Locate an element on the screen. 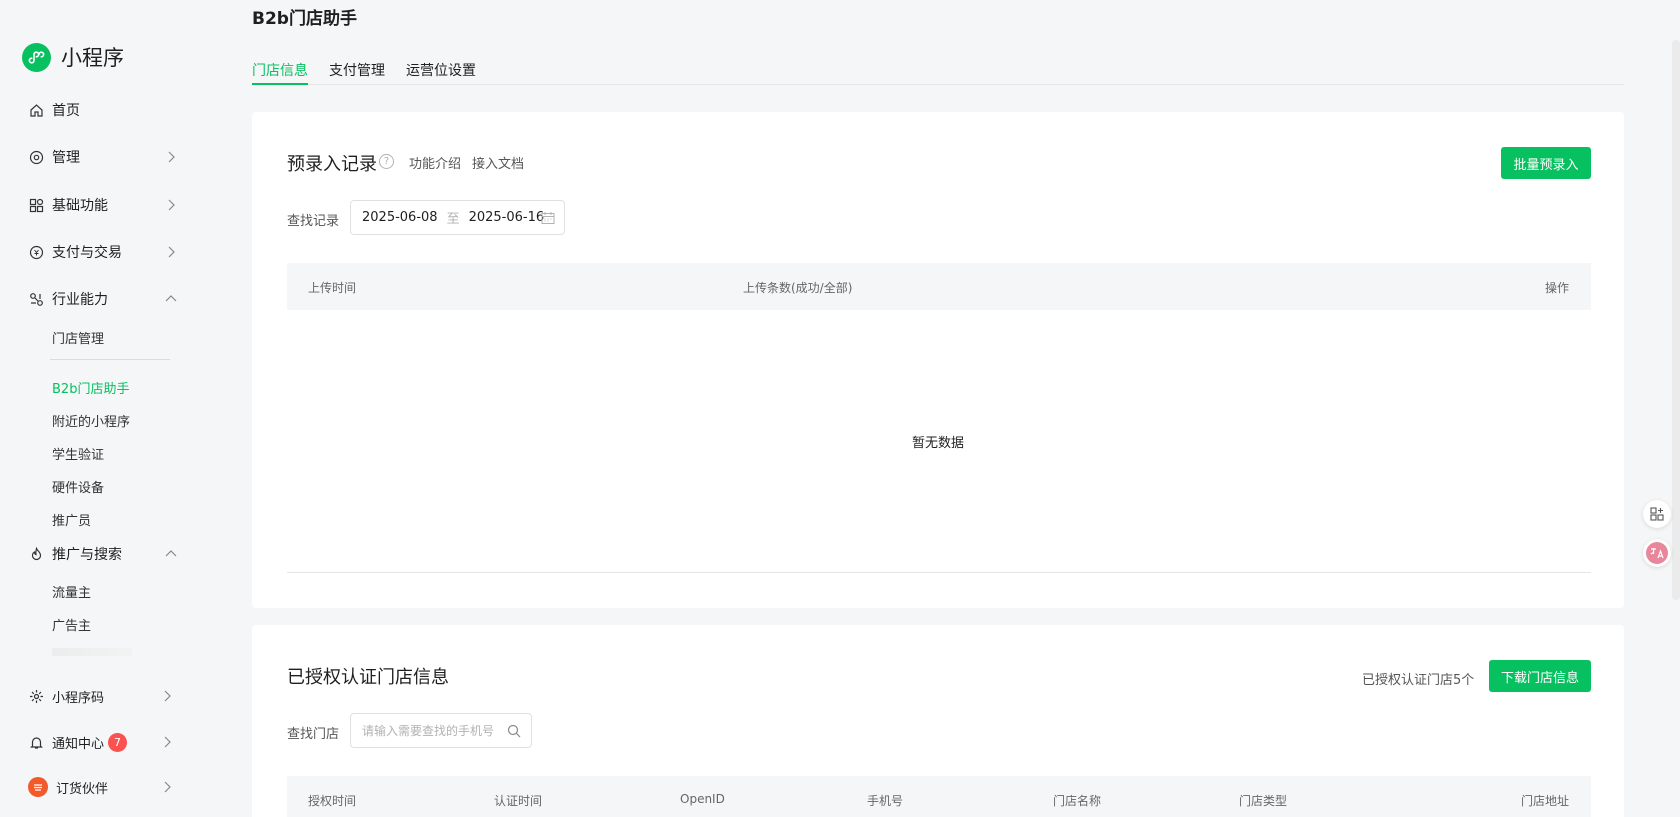  feature-intro-link: 功能介绍 is located at coordinates (435, 162).